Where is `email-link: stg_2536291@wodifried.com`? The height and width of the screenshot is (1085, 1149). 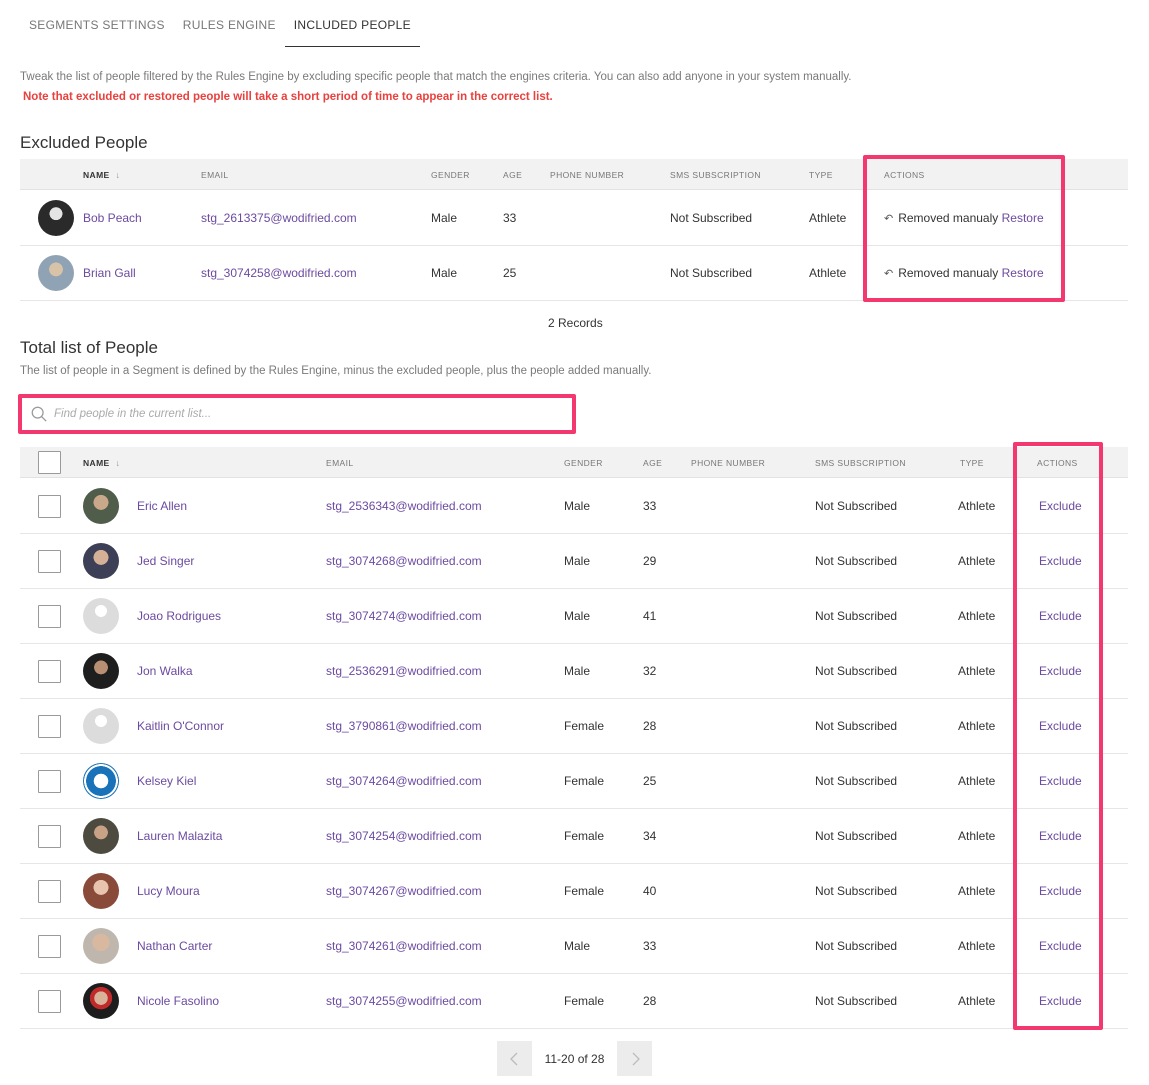
email-link: stg_2536291@wodifried.com is located at coordinates (404, 671).